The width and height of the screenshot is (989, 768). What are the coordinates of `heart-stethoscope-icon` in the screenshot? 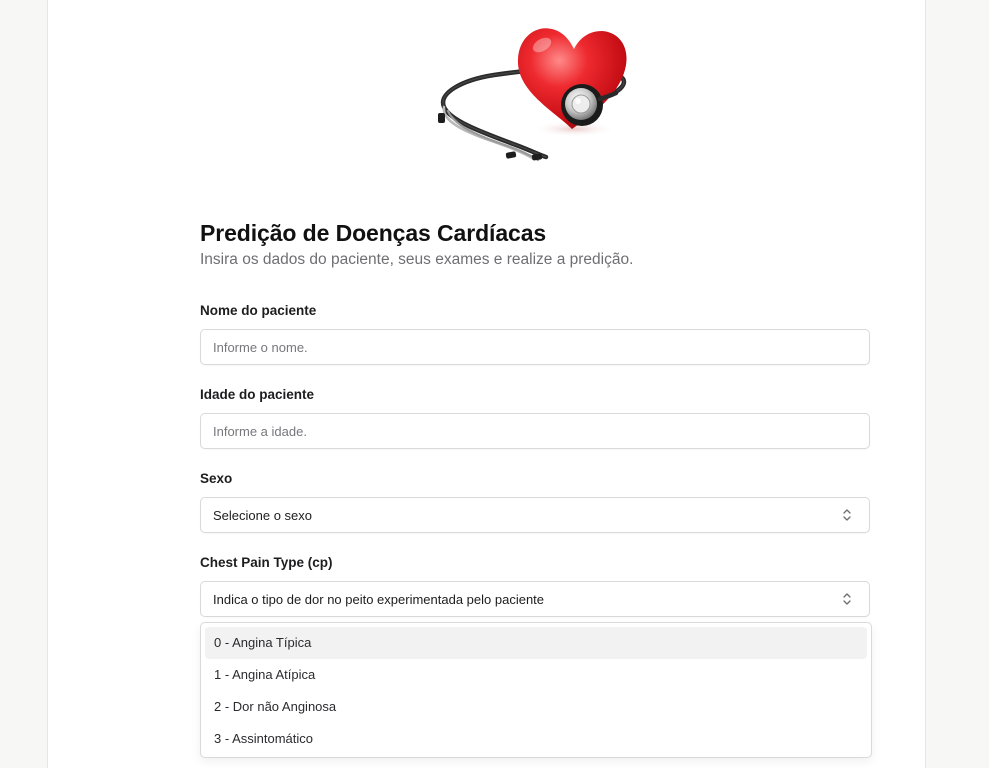 It's located at (532, 95).